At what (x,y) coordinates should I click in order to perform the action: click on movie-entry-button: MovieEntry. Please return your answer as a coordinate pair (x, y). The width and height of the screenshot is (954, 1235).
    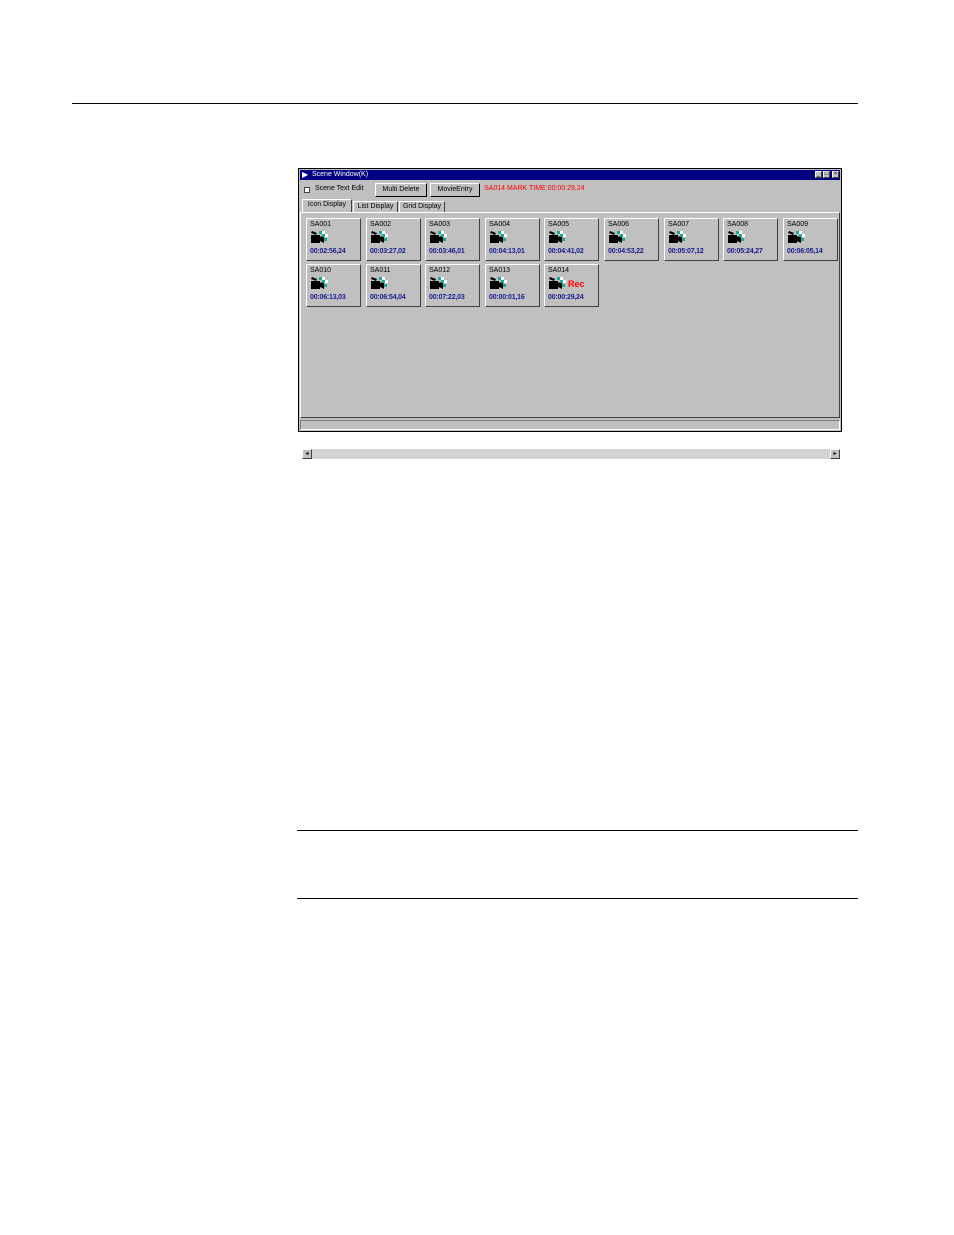
    Looking at the image, I should click on (455, 190).